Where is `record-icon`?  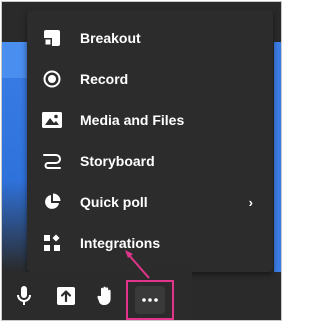
record-icon is located at coordinates (52, 79).